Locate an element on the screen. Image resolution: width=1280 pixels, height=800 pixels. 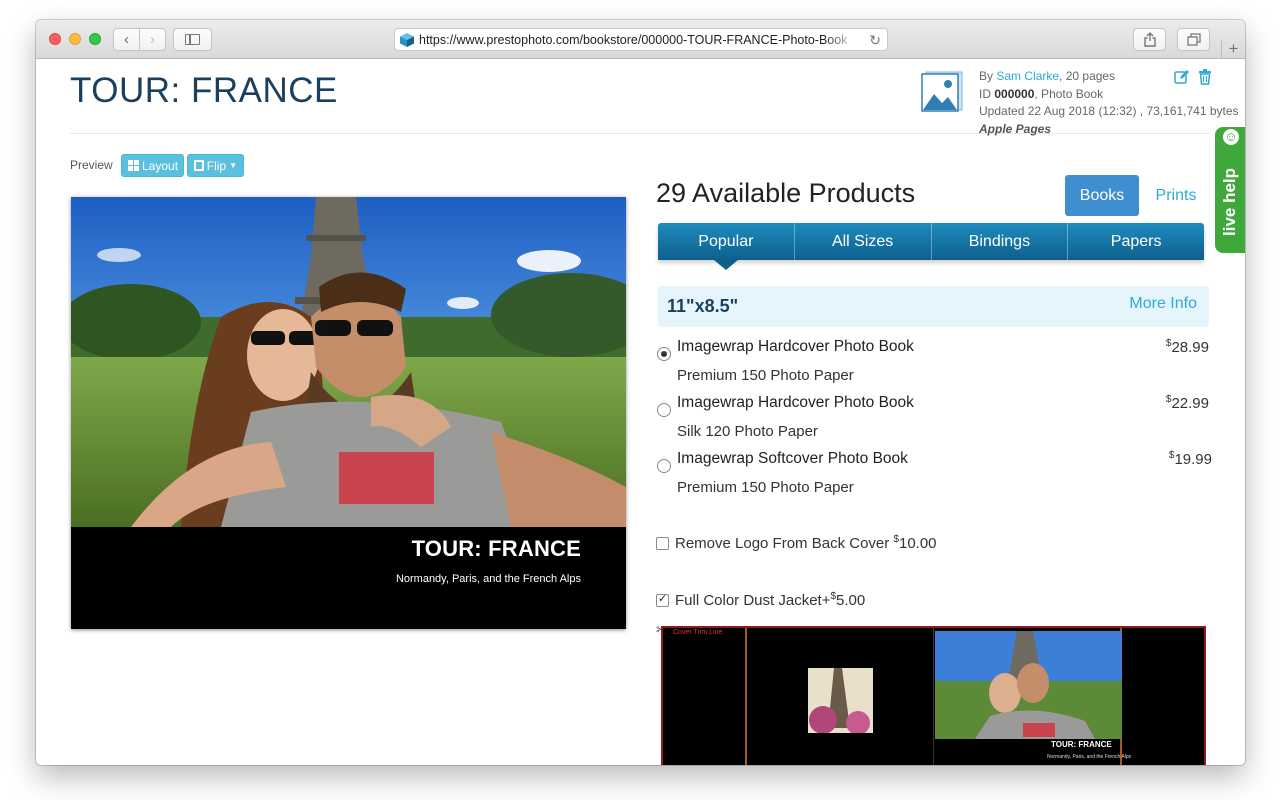
product-price: $22.99 is located at coordinates (1187, 403).